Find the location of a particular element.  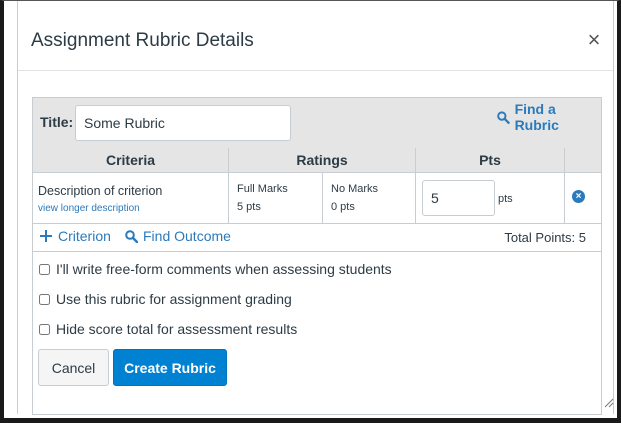

plus-icon is located at coordinates (46, 236).